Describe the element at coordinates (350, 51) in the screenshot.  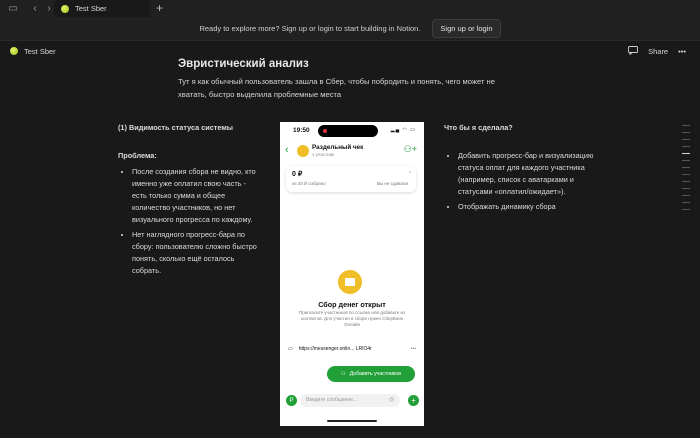
I see `page-header: Test Sber Share •••` at that location.